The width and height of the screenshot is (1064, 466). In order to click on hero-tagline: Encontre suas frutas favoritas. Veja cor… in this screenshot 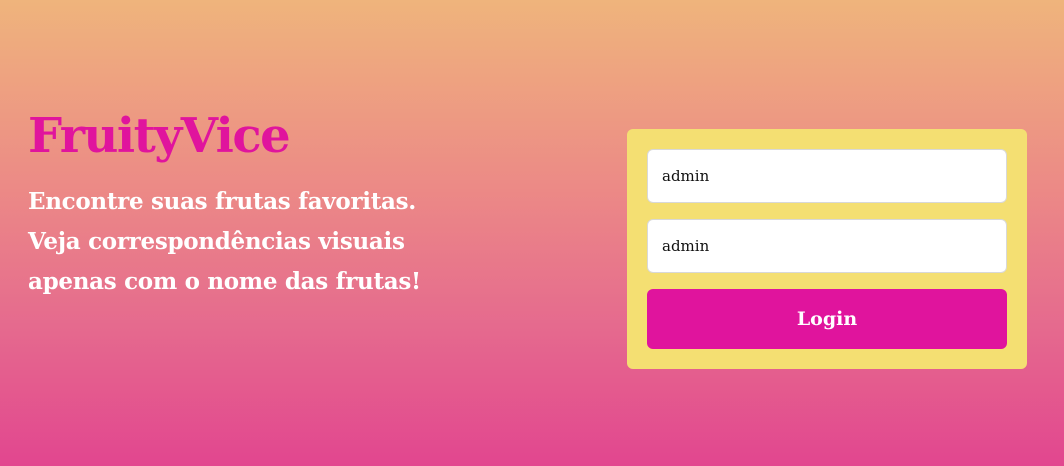, I will do `click(288, 242)`.